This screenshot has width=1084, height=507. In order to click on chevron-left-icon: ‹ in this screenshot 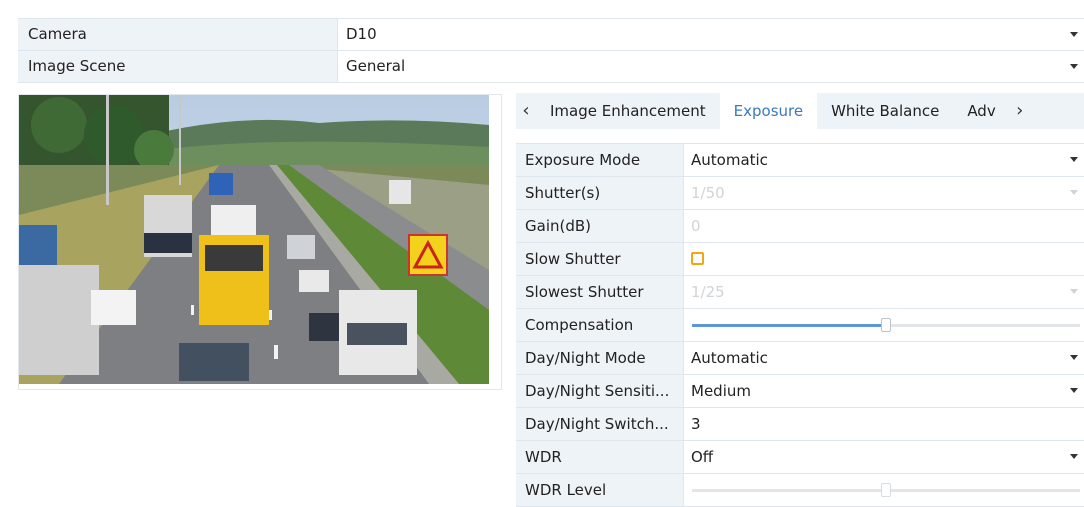, I will do `click(526, 111)`.